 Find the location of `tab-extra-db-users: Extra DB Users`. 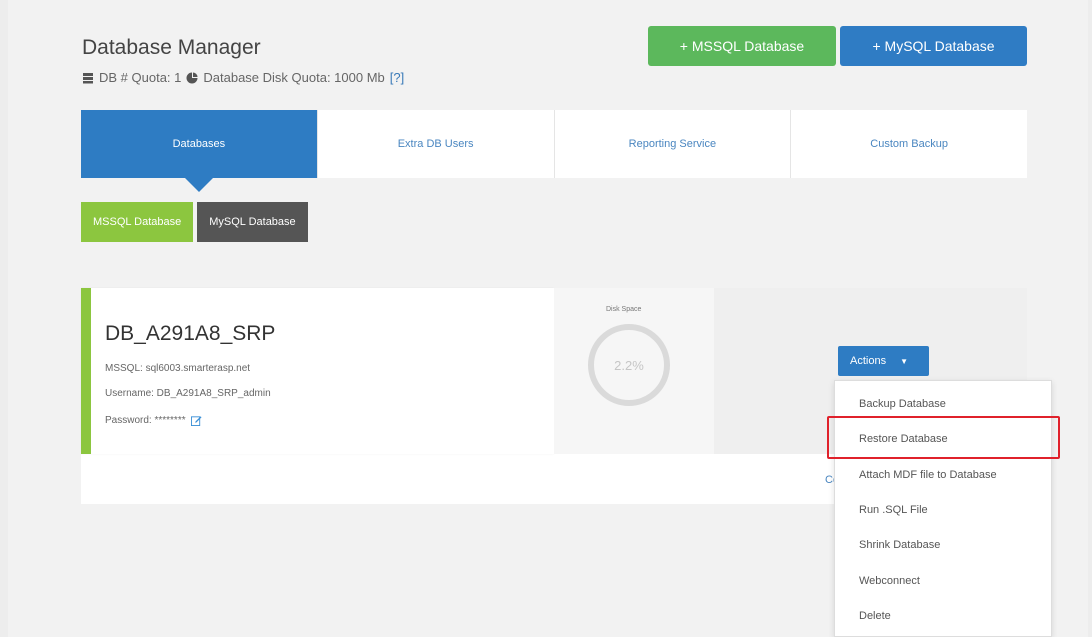

tab-extra-db-users: Extra DB Users is located at coordinates (436, 144).